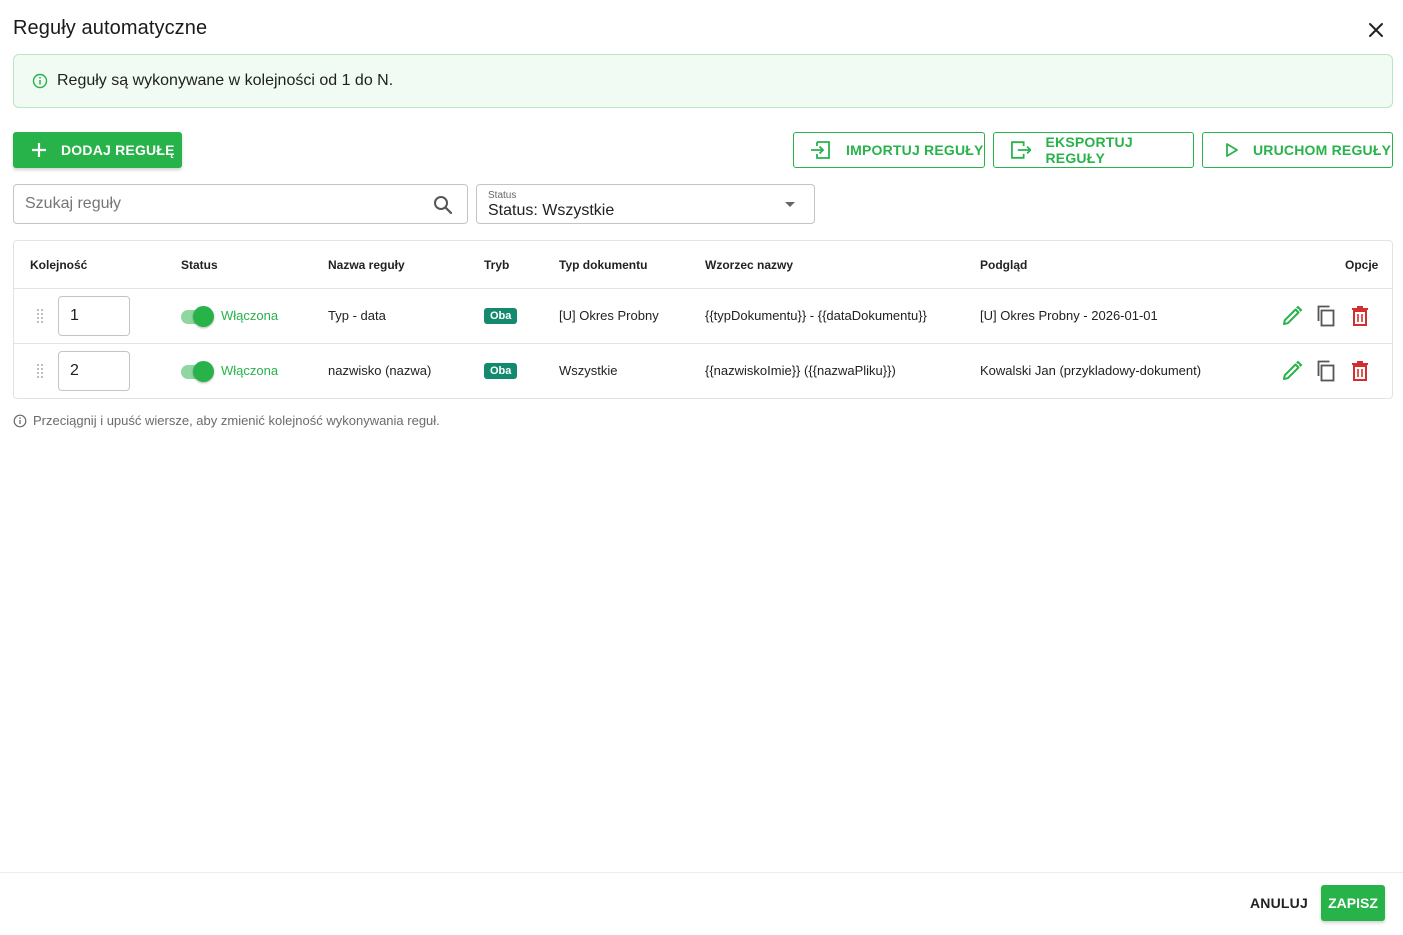 The width and height of the screenshot is (1403, 935). I want to click on search-input, so click(220, 204).